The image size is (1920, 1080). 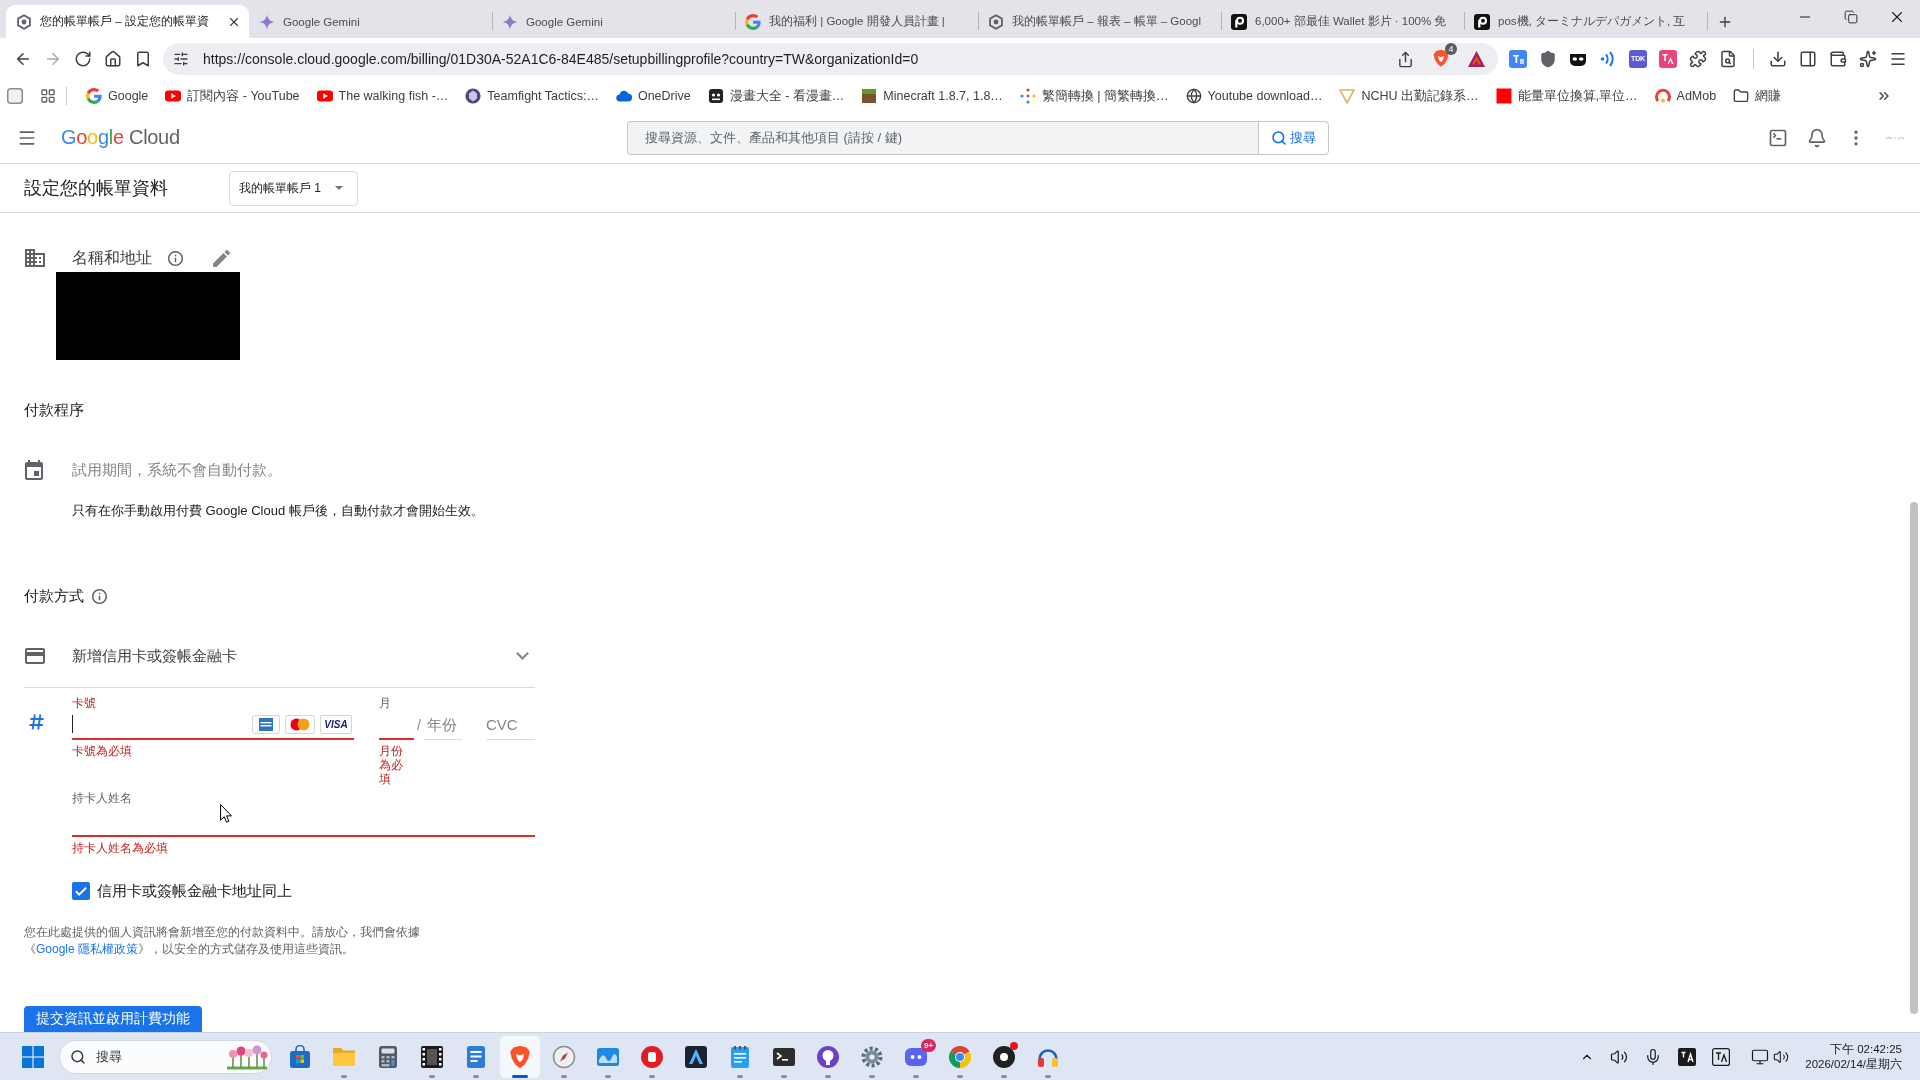 What do you see at coordinates (1781, 1056) in the screenshot?
I see `volume-icon` at bounding box center [1781, 1056].